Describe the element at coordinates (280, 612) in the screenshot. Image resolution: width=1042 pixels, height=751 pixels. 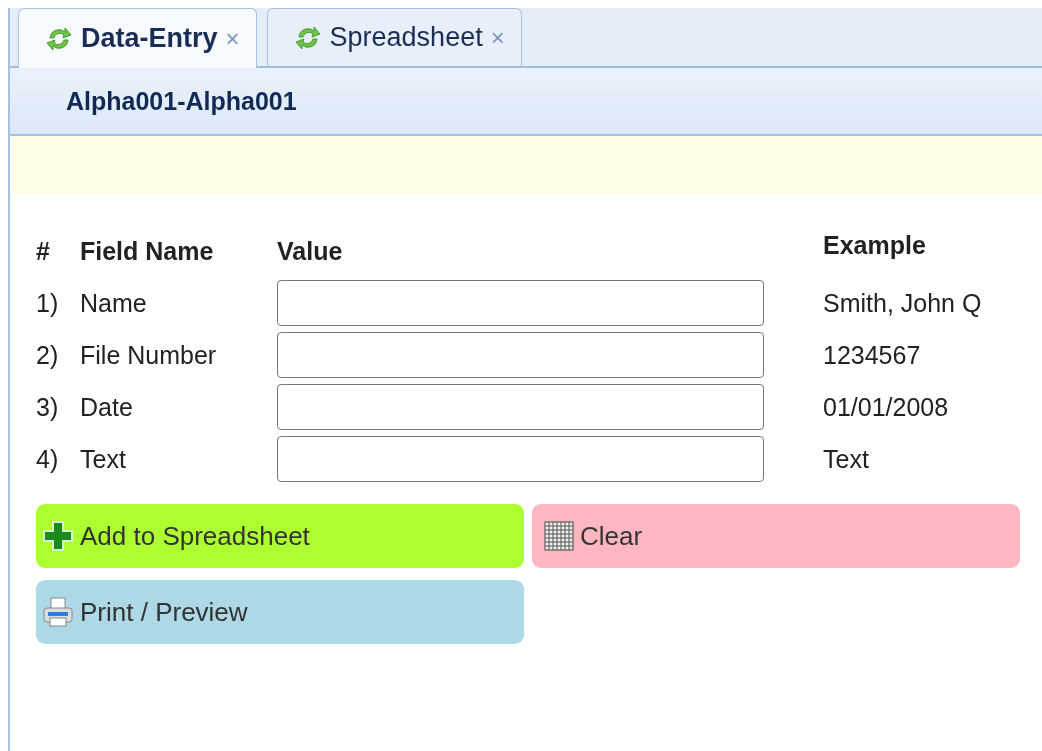
I see `print-button: Print / Preview` at that location.